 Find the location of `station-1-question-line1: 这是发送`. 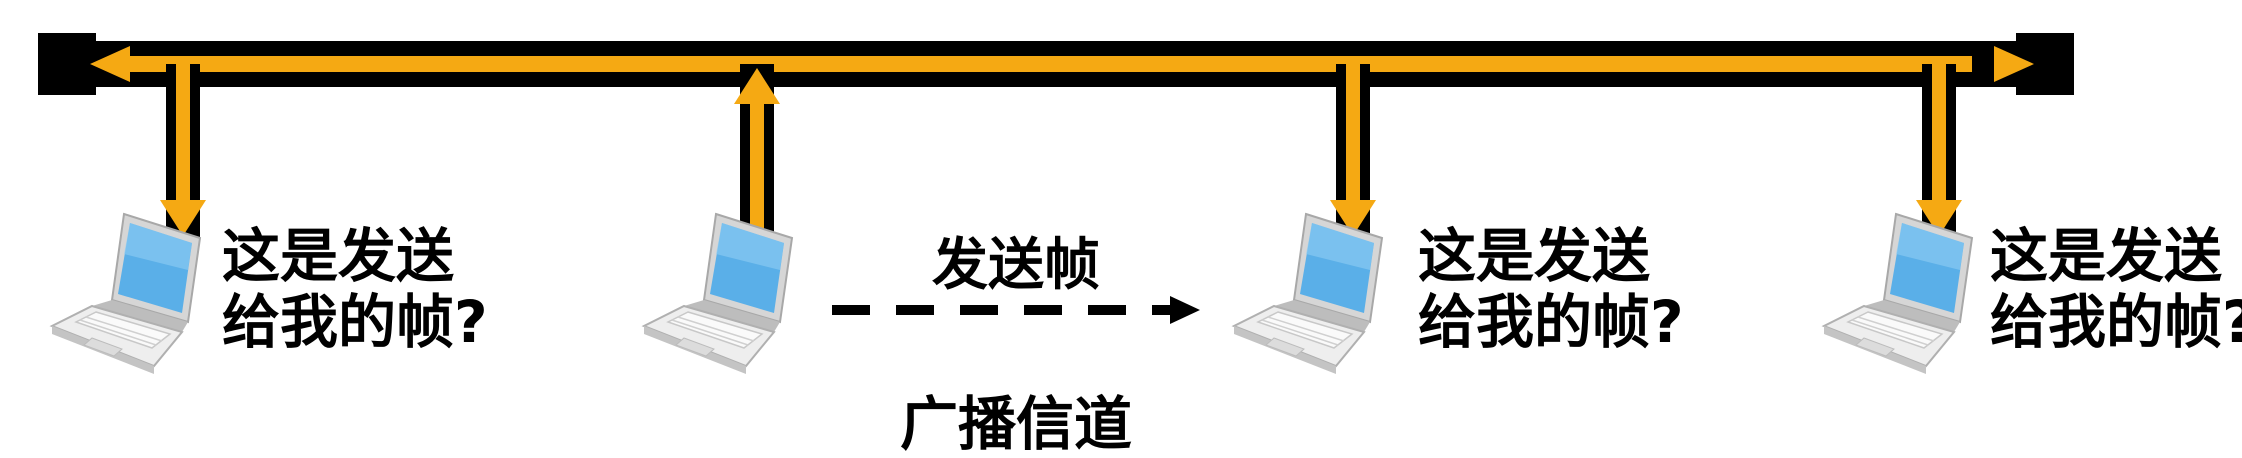

station-1-question-line1: 这是发送 is located at coordinates (338, 256).